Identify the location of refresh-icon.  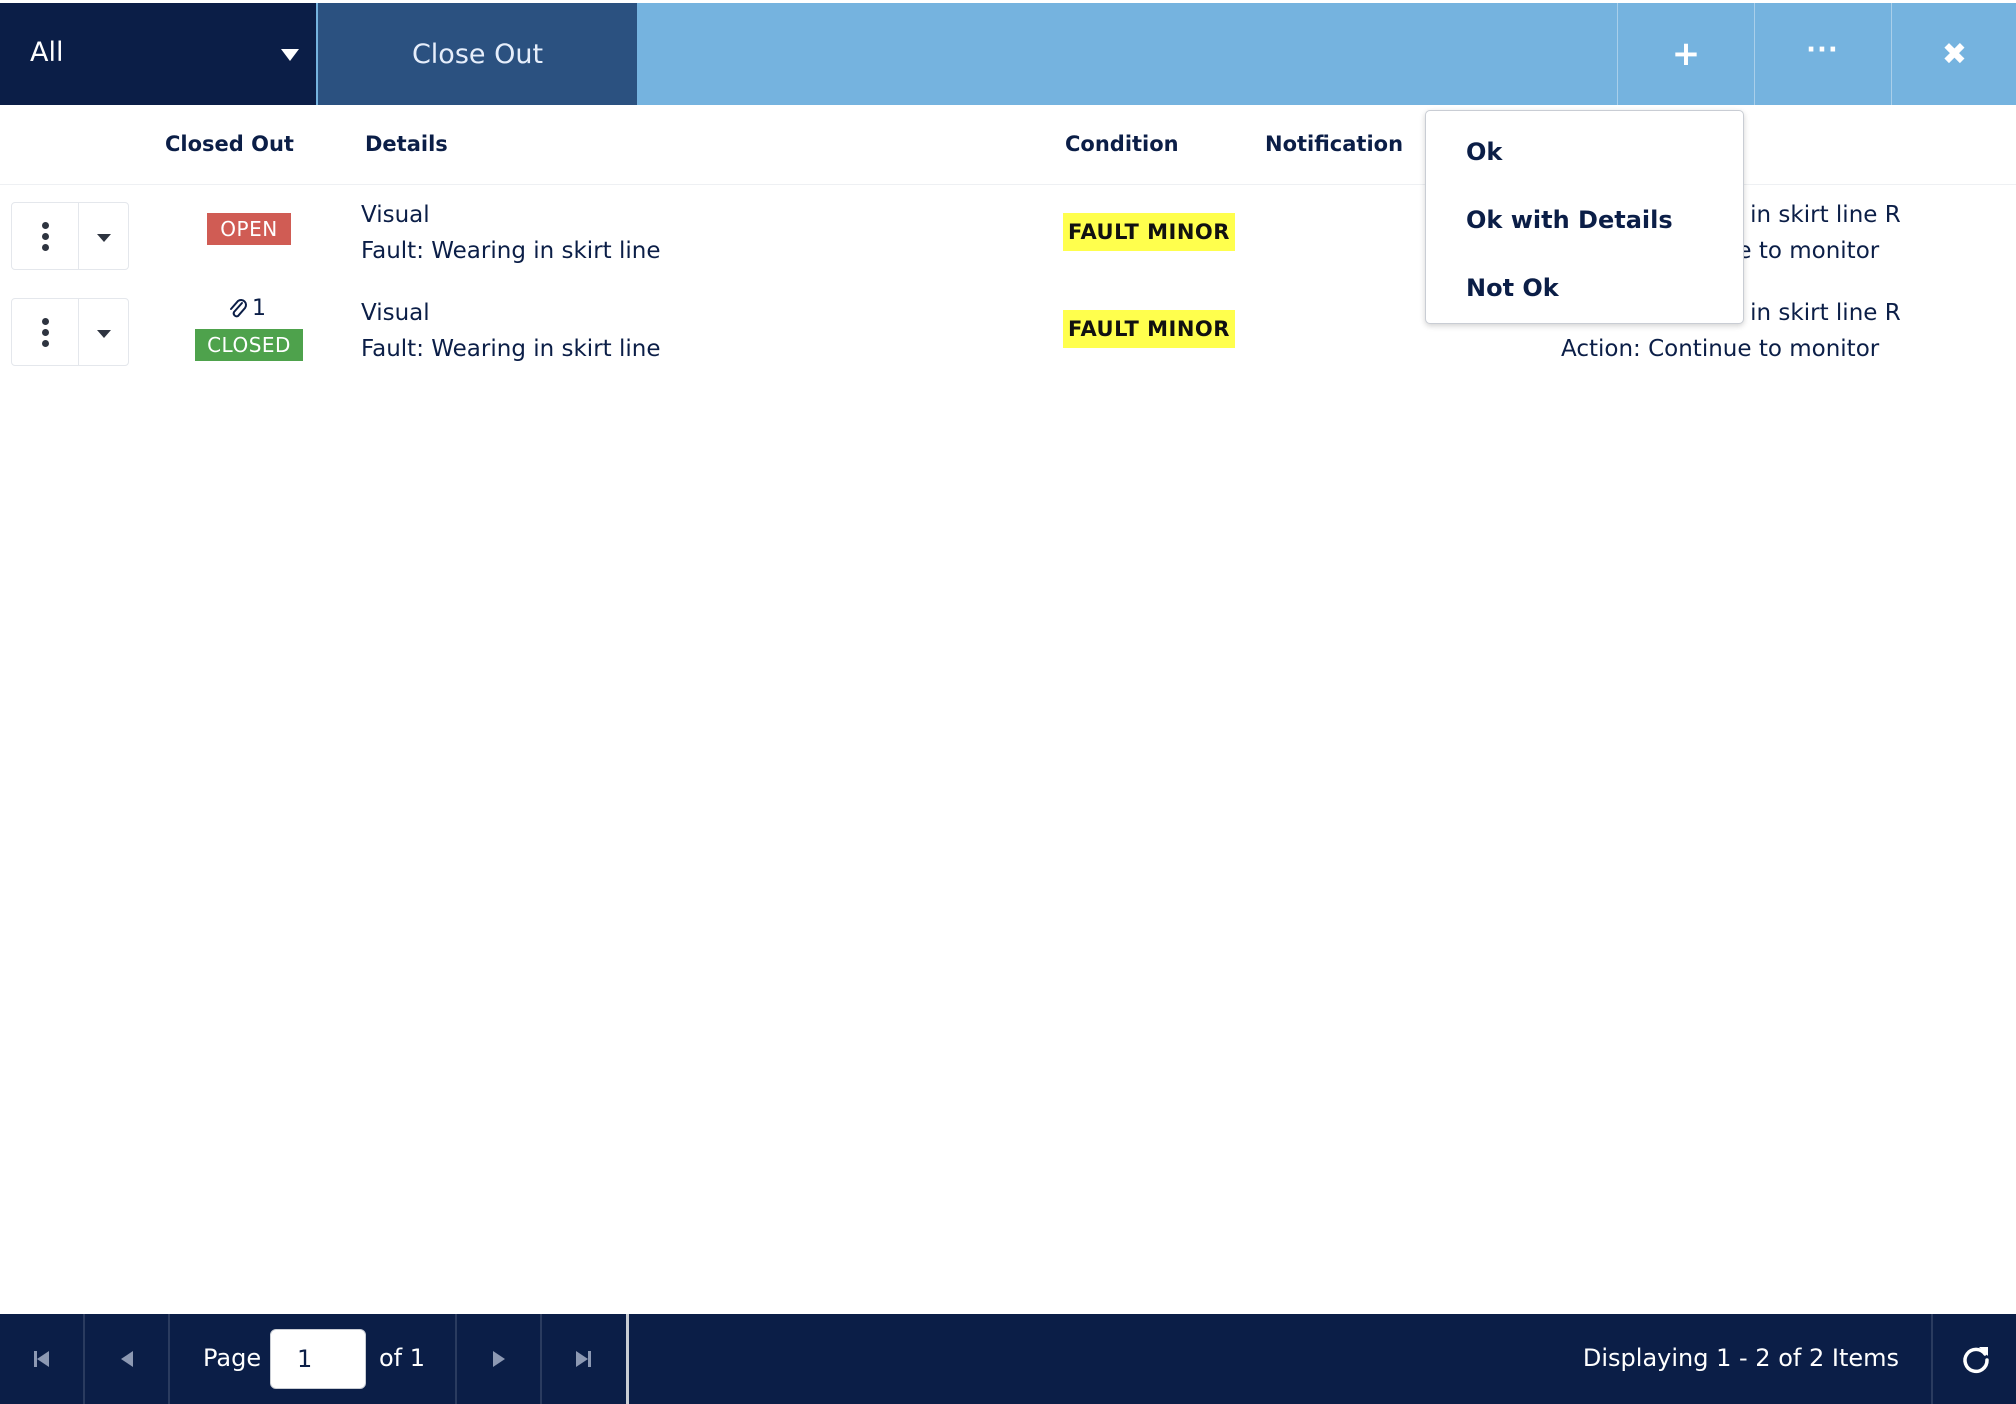
(1975, 1360).